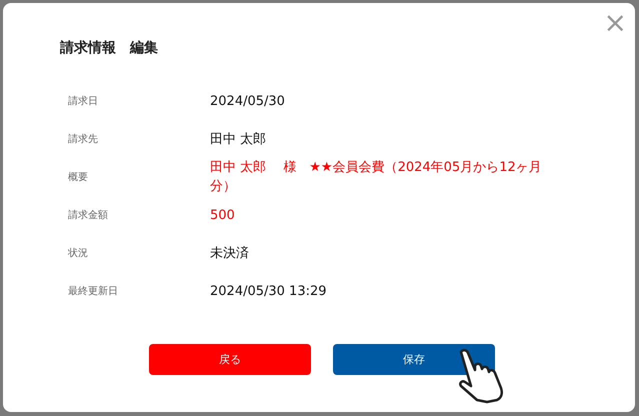 Image resolution: width=639 pixels, height=416 pixels. What do you see at coordinates (376, 177) in the screenshot?
I see `field-value: 田中 太郎 様 ★★会員会費（2024年05月から12ヶ月分）` at bounding box center [376, 177].